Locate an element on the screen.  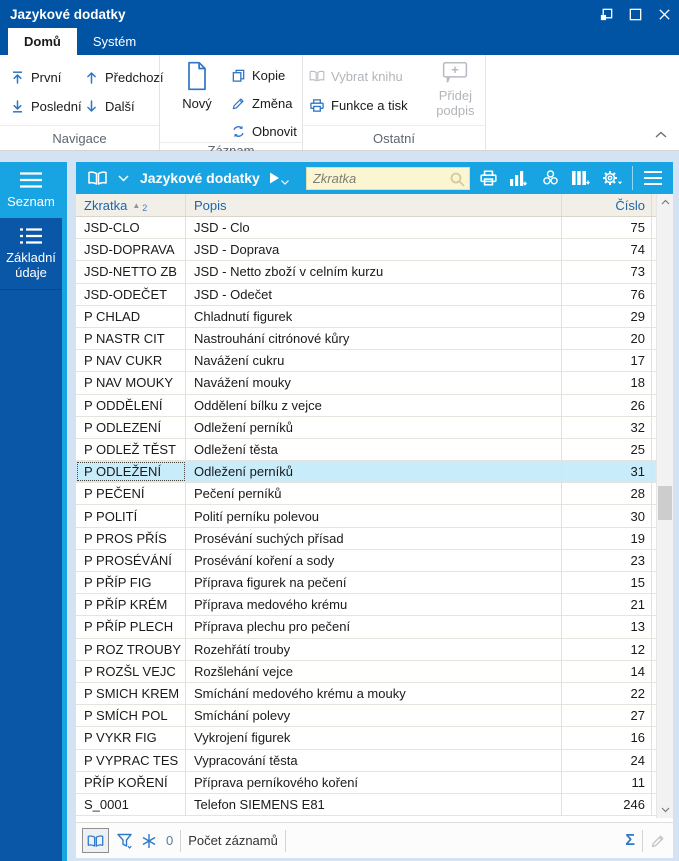
print-button is located at coordinates (488, 178).